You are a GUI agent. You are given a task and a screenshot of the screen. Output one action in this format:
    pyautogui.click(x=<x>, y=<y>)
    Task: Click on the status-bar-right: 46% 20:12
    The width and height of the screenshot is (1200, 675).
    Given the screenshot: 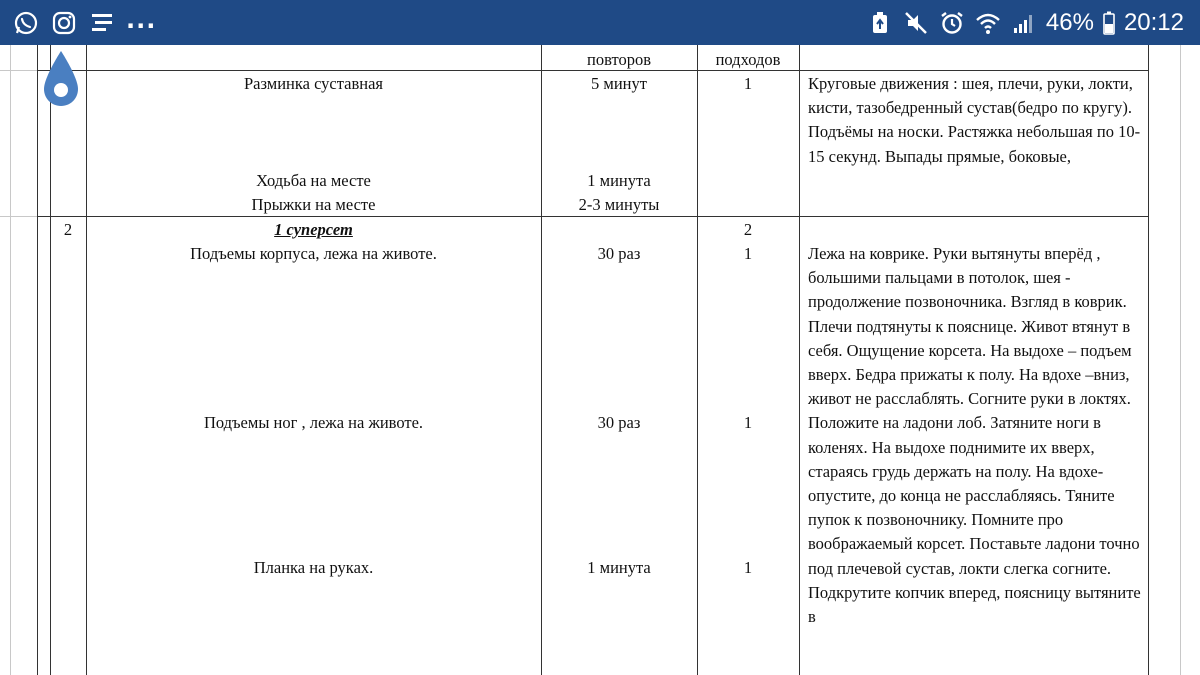 What is the action you would take?
    pyautogui.click(x=1025, y=22)
    